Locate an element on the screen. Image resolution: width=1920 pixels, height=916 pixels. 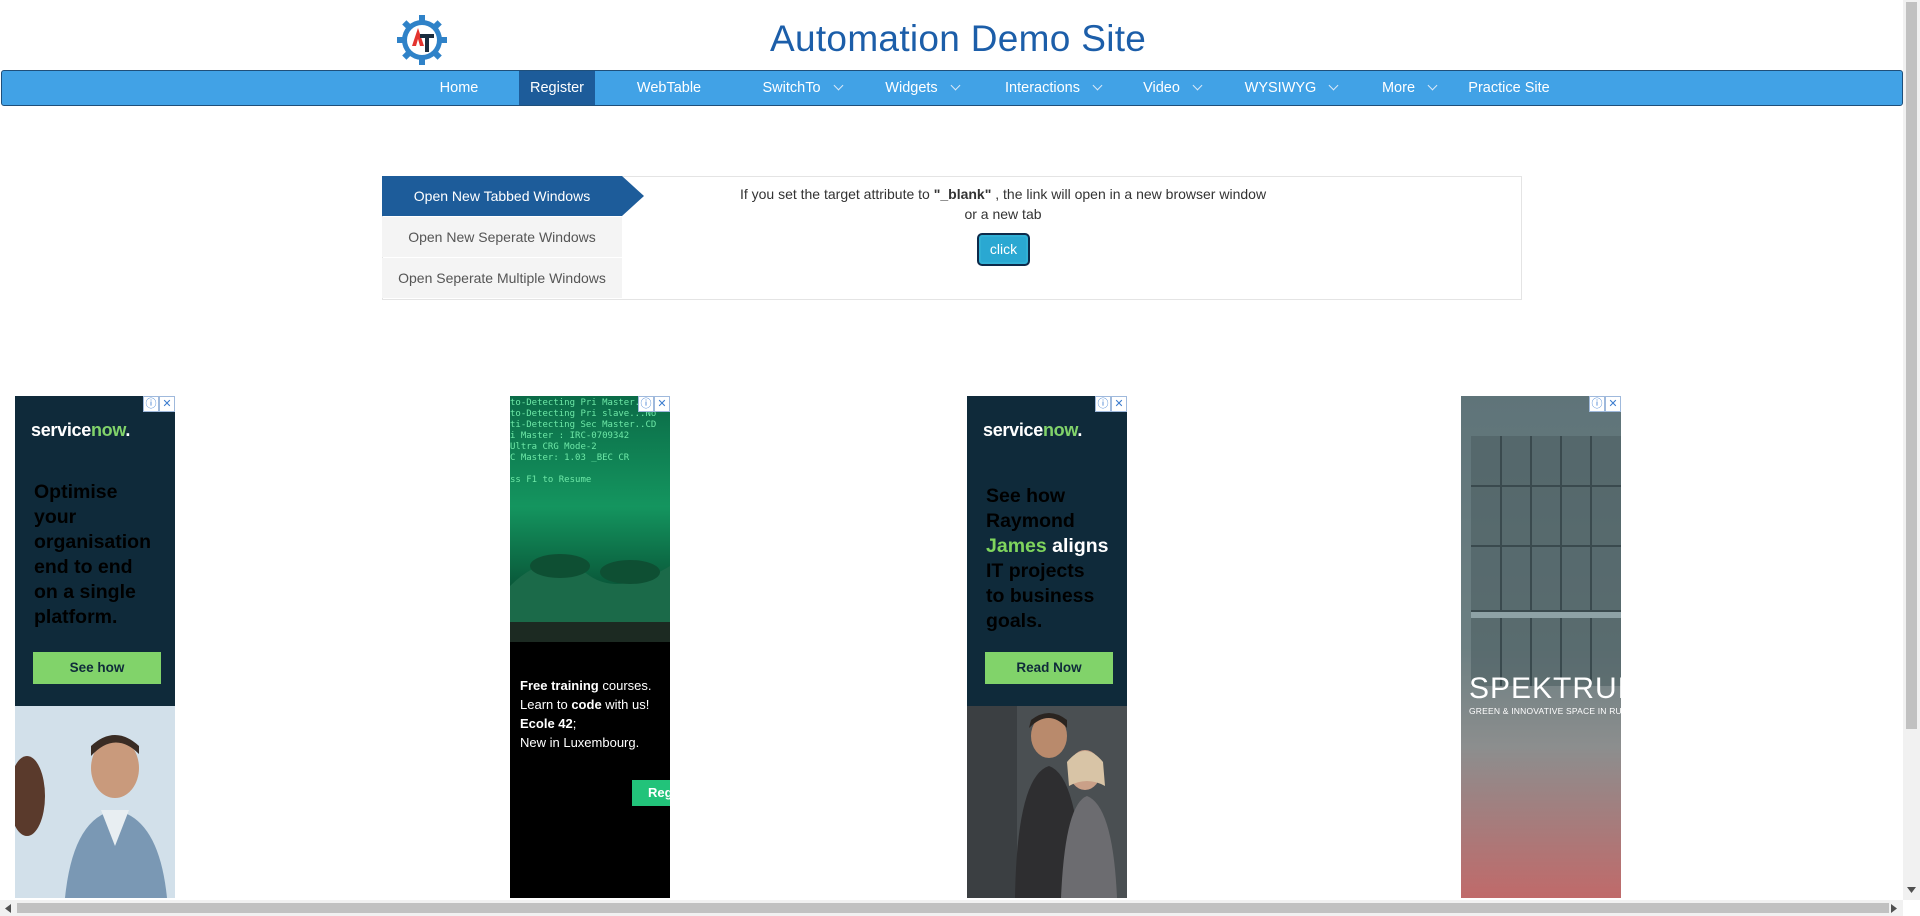
code-line: Ultra CRG Mode-2 is located at coordinates (553, 447).